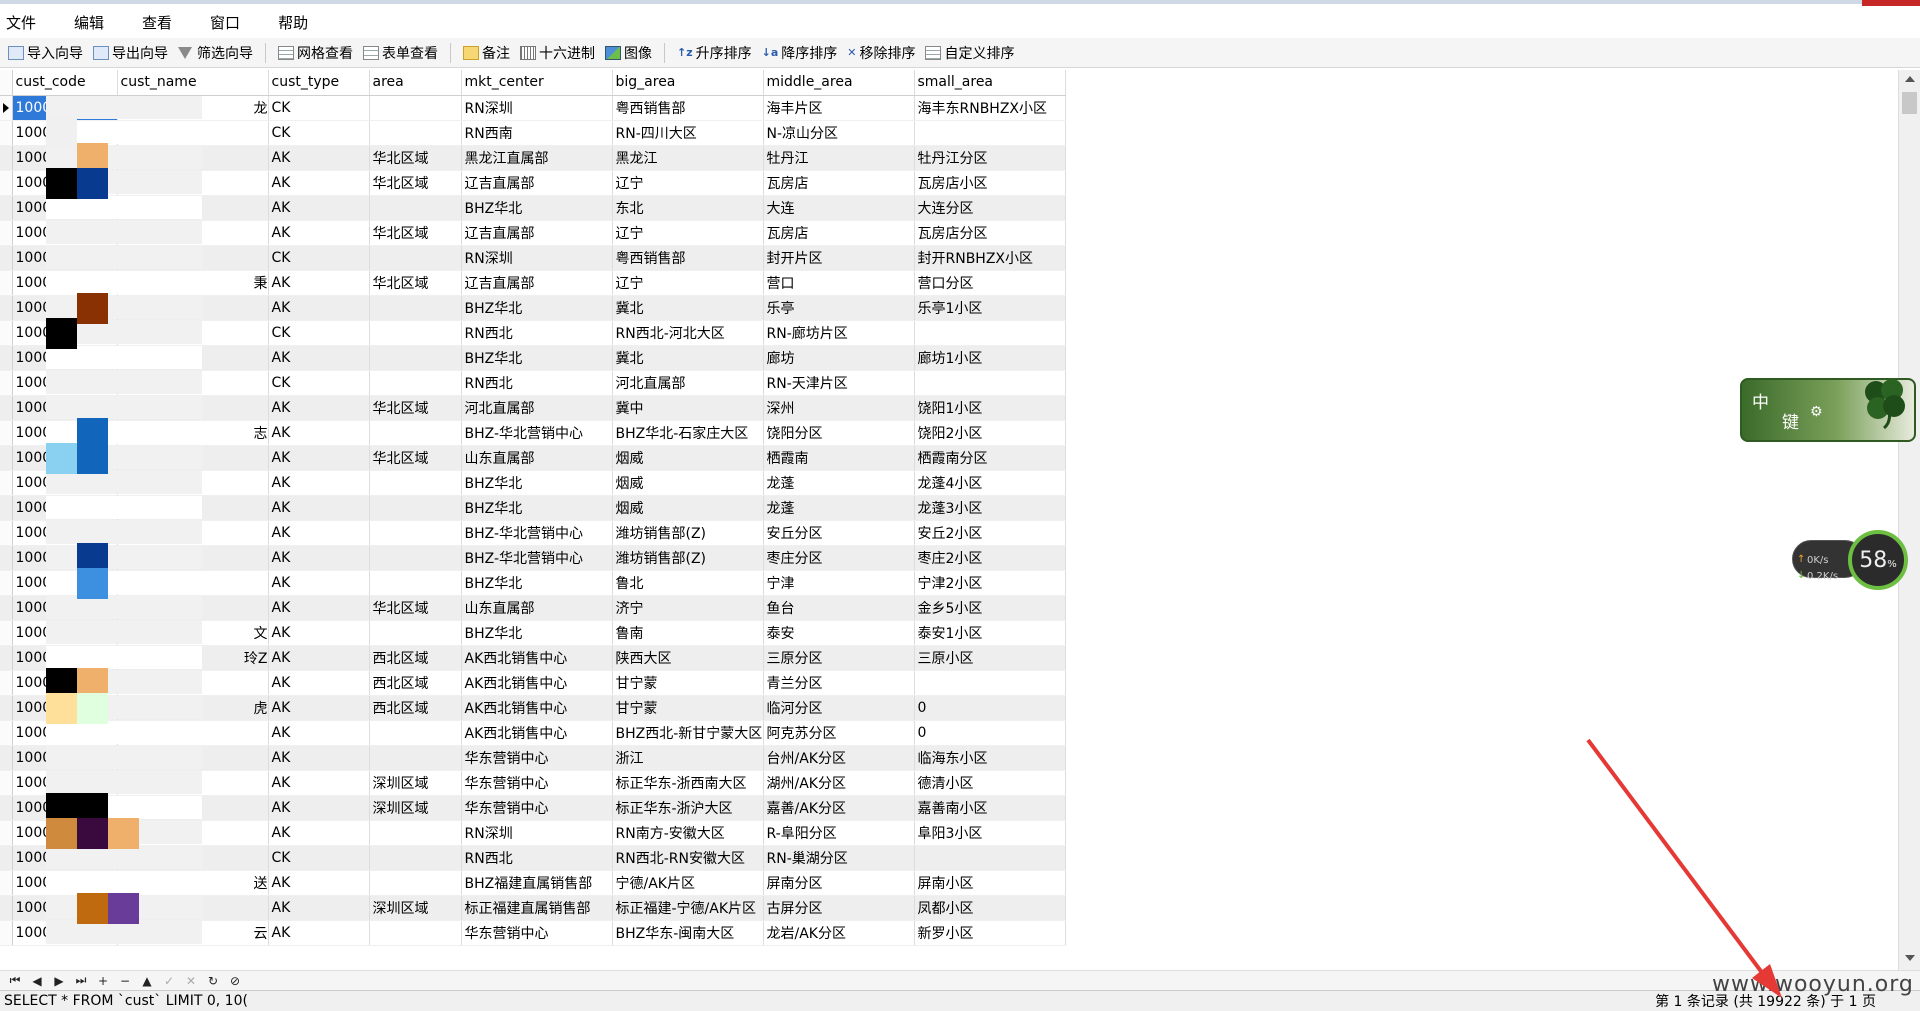 Image resolution: width=1920 pixels, height=1011 pixels. Describe the element at coordinates (990, 933) in the screenshot. I see `table-cell-small-area: 新罗小区` at that location.